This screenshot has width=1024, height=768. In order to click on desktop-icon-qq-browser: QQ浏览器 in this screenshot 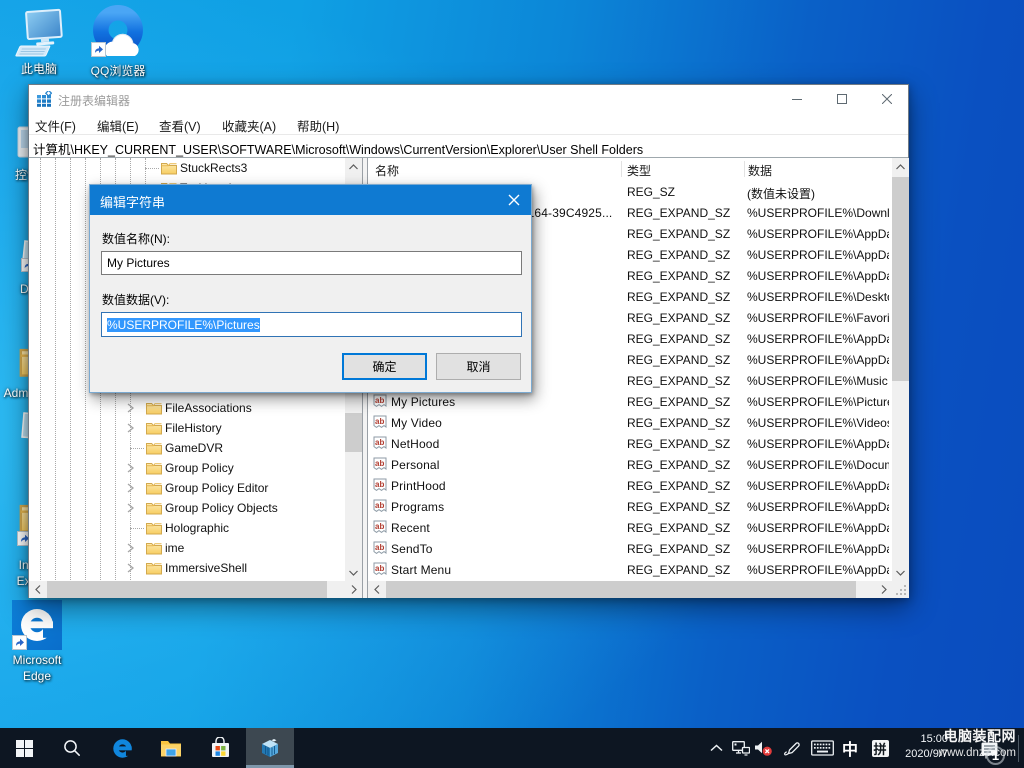, I will do `click(118, 41)`.